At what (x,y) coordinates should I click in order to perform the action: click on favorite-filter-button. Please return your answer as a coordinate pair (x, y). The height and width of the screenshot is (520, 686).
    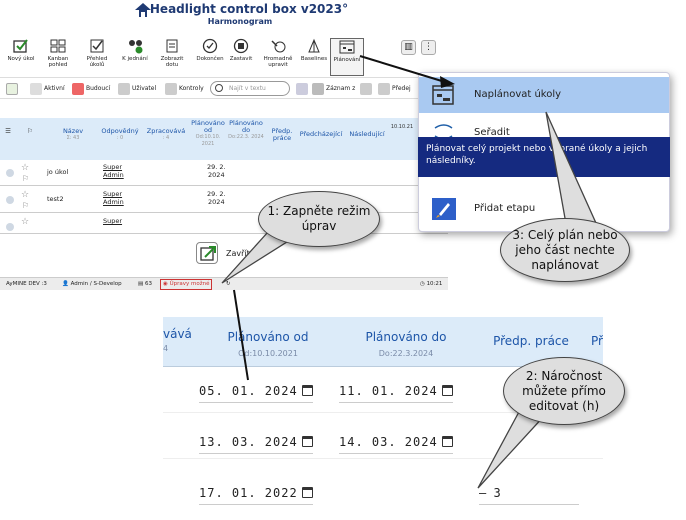
    Looking at the image, I should click on (13, 89).